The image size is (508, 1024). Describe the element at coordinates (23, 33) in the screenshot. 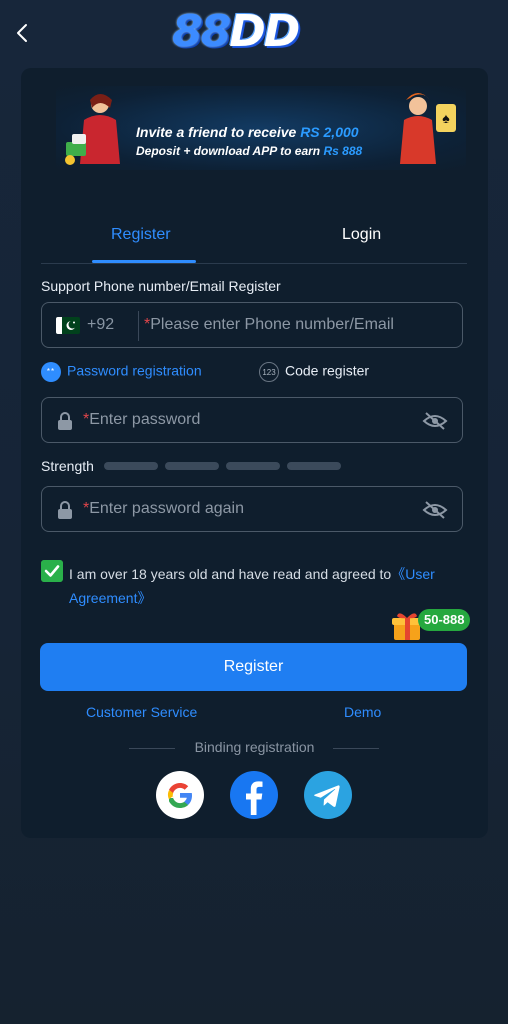

I see `back-arrow-icon` at that location.